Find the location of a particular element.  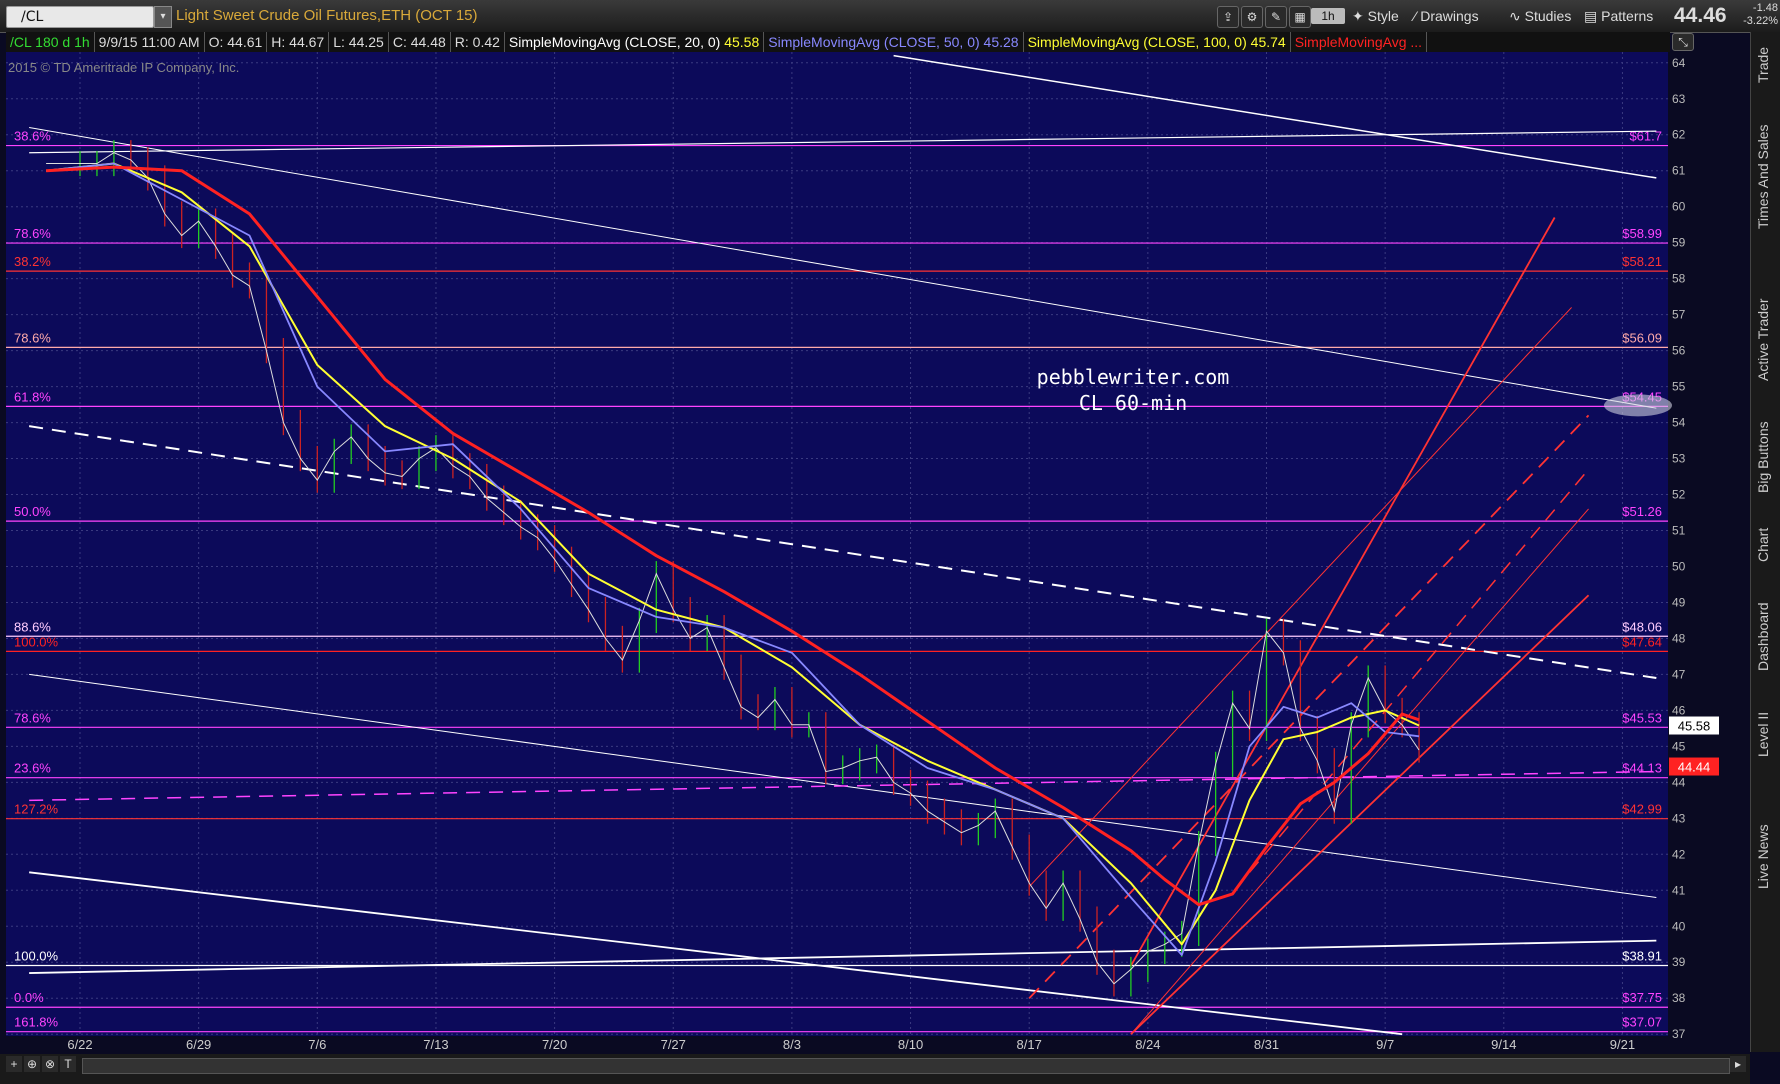

x-tick-label: 9/7 is located at coordinates (1385, 1044).